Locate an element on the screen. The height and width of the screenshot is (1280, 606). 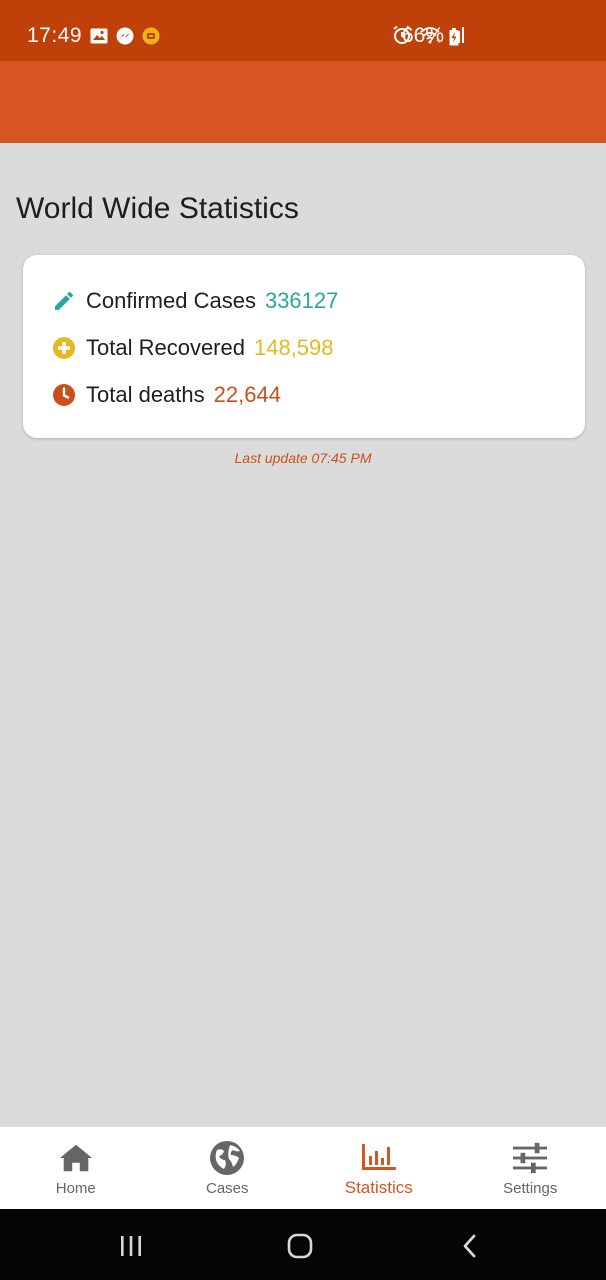
bottom-navigation: Home Cases Statistics Settings is located at coordinates (303, 1168).